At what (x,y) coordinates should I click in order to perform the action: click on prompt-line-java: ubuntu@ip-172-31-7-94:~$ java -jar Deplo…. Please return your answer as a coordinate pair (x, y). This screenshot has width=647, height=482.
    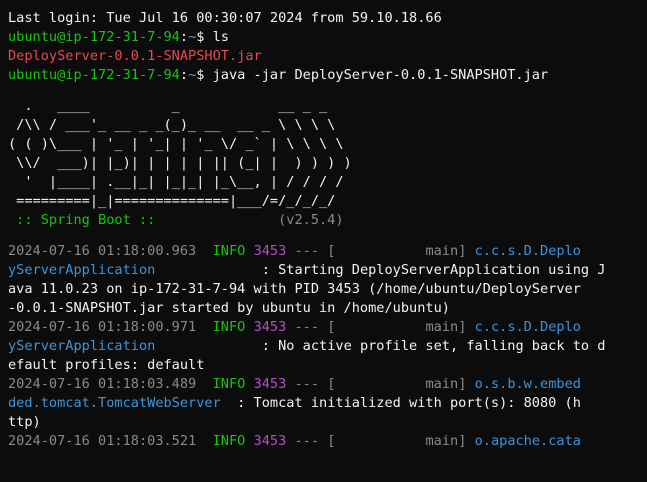
    Looking at the image, I should click on (327, 75).